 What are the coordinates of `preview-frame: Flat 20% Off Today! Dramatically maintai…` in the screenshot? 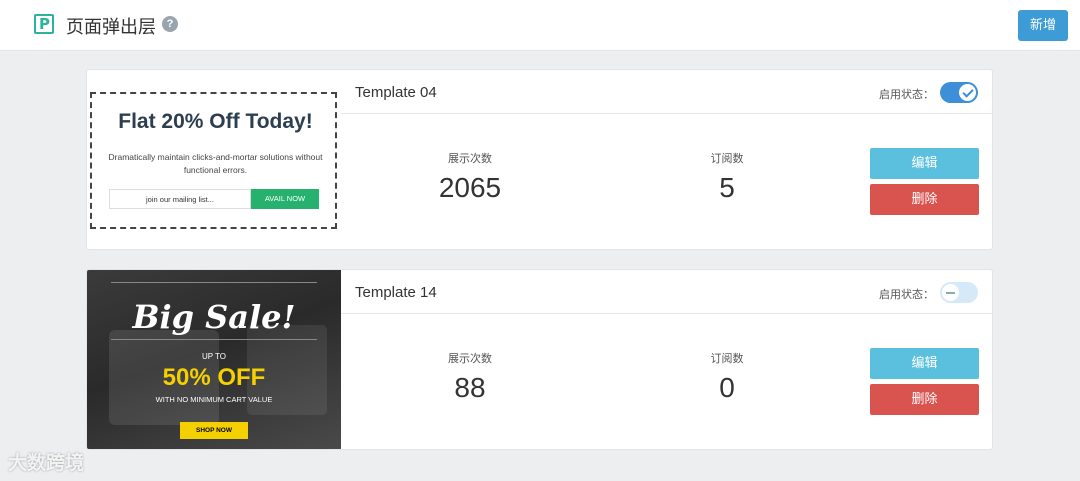 It's located at (213, 160).